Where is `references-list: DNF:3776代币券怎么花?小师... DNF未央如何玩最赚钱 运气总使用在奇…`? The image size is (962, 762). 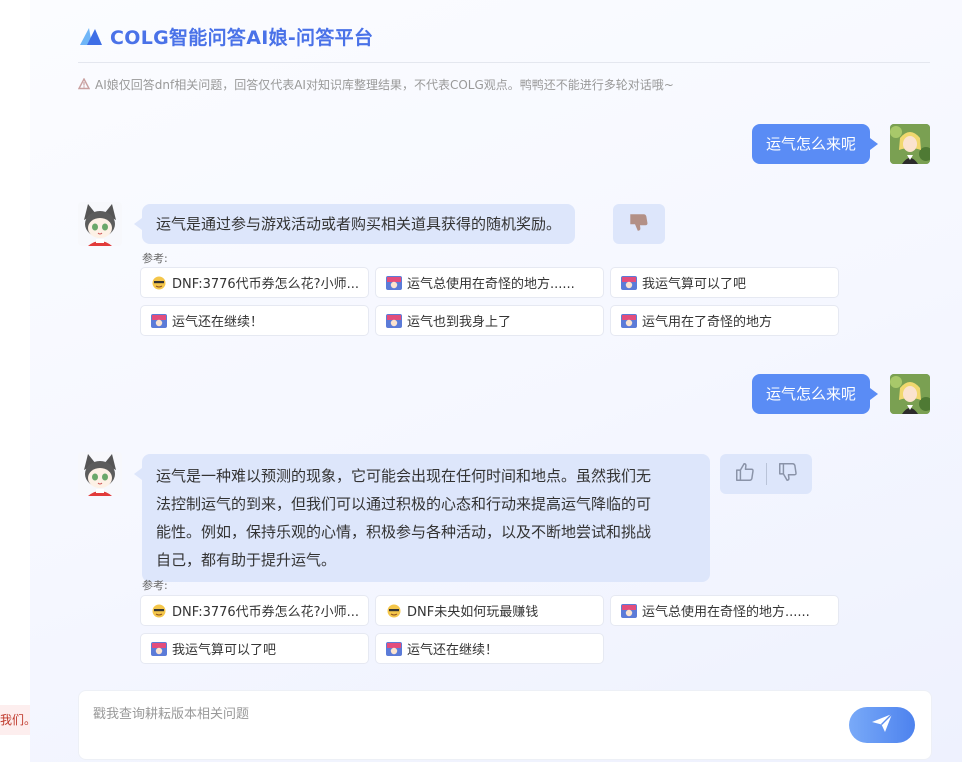 references-list: DNF:3776代币券怎么花?小师... DNF未央如何玩最赚钱 运气总使用在奇… is located at coordinates (490, 629).